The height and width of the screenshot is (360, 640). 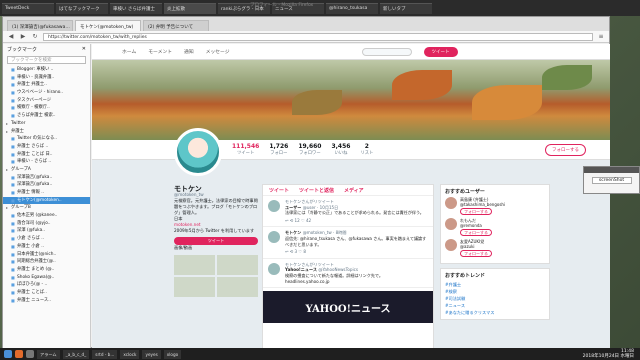 I want to click on bookmark-item: 車検い - さらば .., so click(x=46, y=162).